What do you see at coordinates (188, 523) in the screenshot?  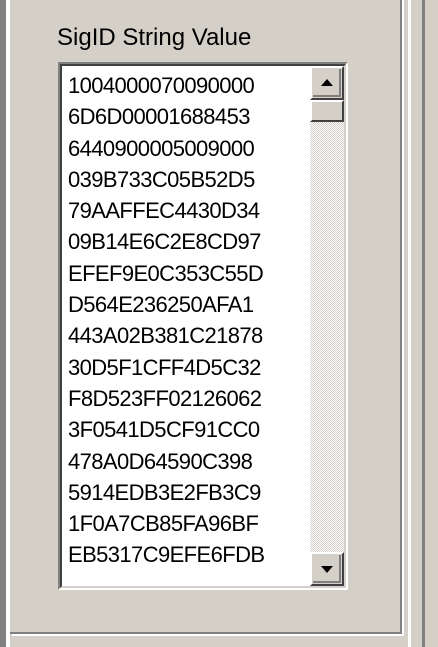 I see `list-item: 1F0A7CB85FA96BF` at bounding box center [188, 523].